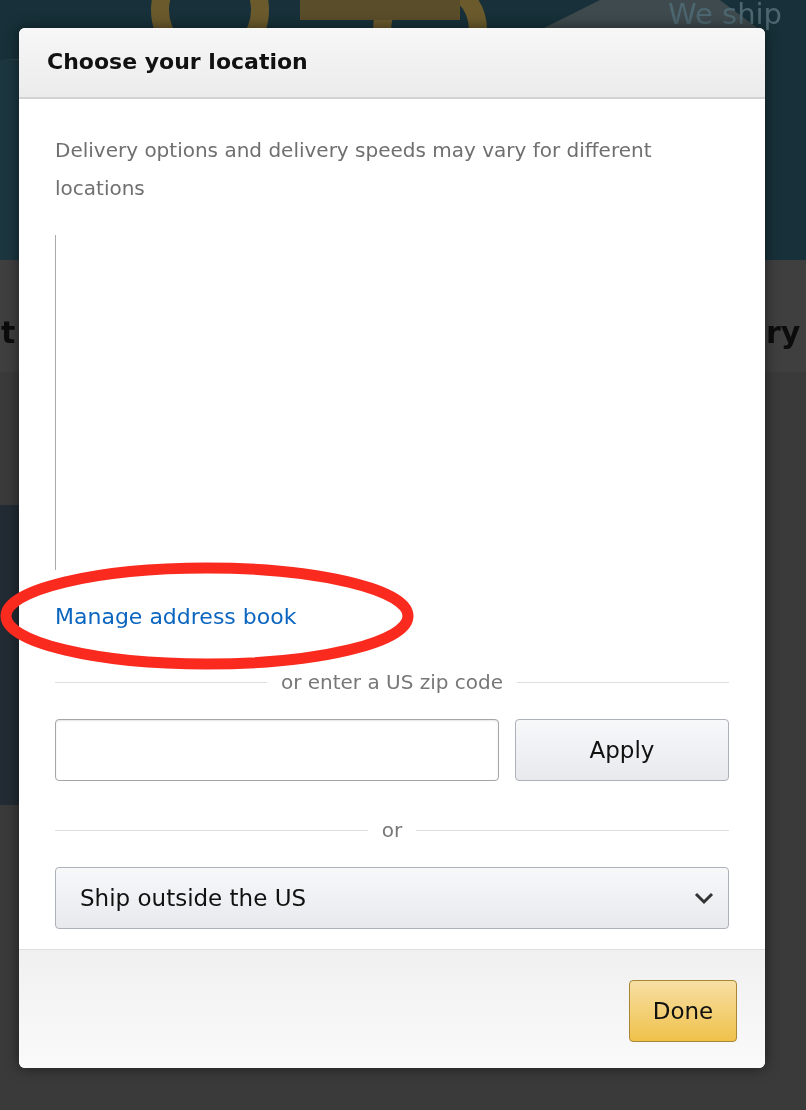 The width and height of the screenshot is (806, 1110). What do you see at coordinates (176, 616) in the screenshot?
I see `manage-address-link: Manage address book` at bounding box center [176, 616].